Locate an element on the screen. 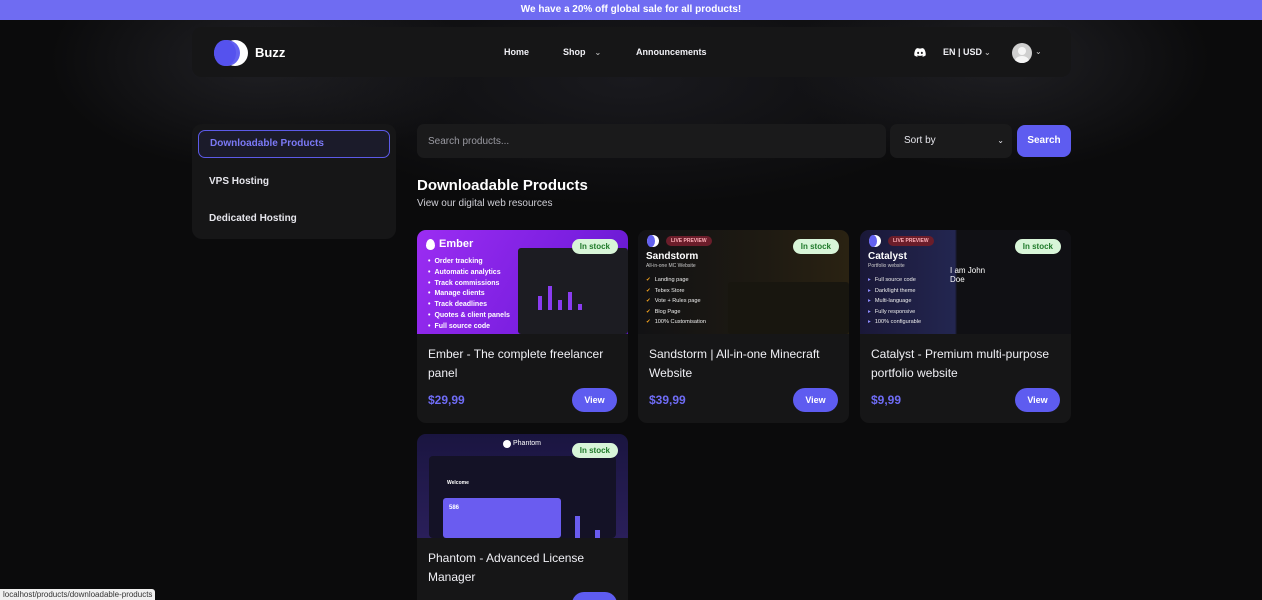  sort-select: Sort by ⌄ is located at coordinates (951, 141).